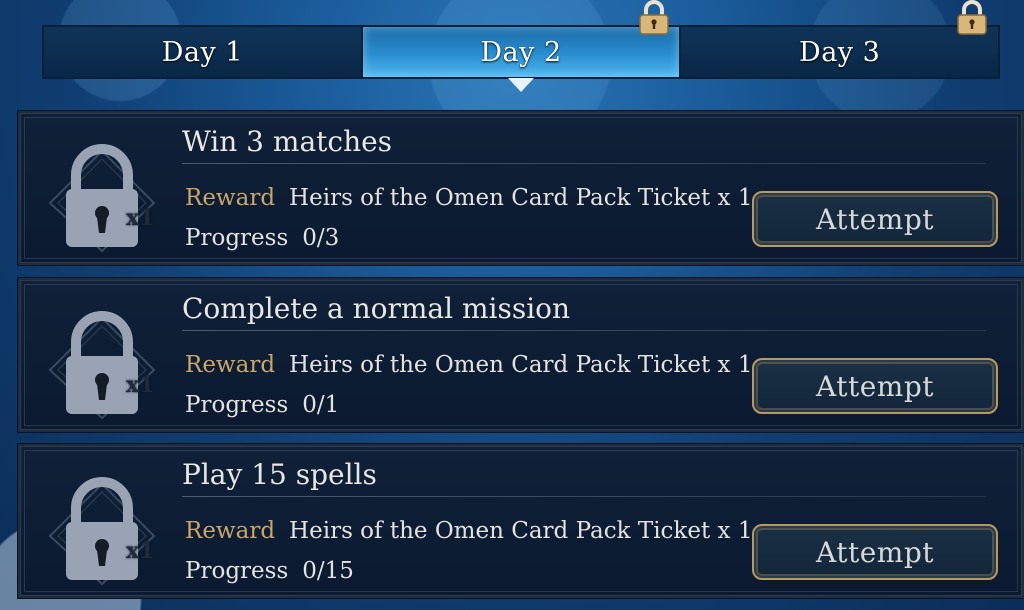 The width and height of the screenshot is (1024, 610). I want to click on progress-row: Progress 0/3, so click(262, 238).